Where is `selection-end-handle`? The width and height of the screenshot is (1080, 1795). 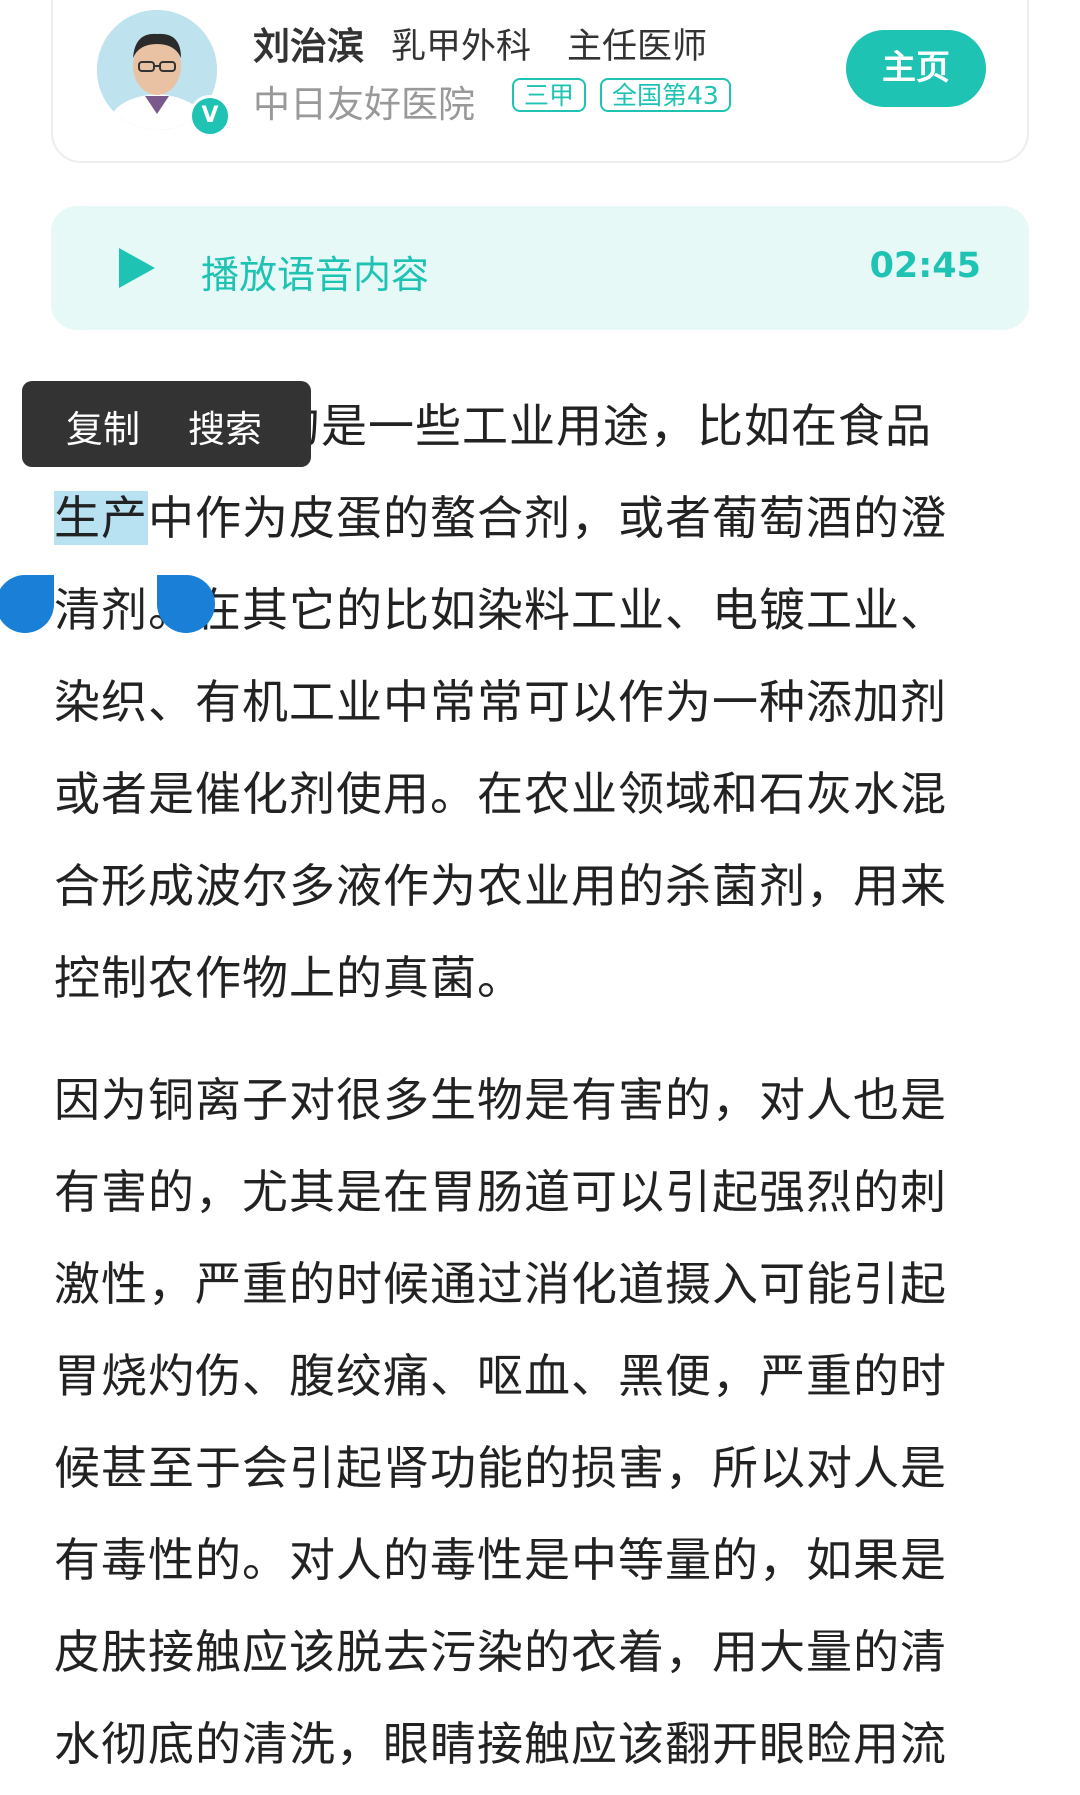
selection-end-handle is located at coordinates (186, 604).